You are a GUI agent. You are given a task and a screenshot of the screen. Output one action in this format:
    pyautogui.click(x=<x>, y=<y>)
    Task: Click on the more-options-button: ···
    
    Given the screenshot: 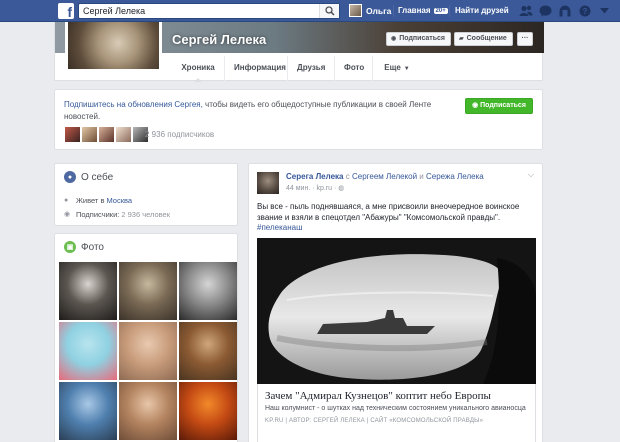 What is the action you would take?
    pyautogui.click(x=525, y=39)
    